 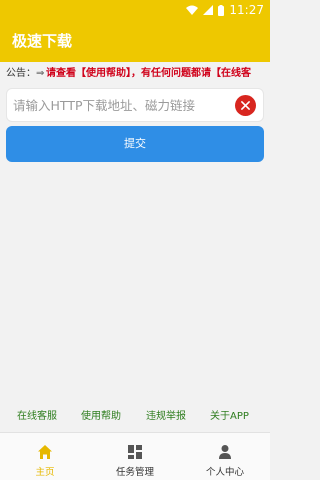 What do you see at coordinates (148, 73) in the screenshot?
I see `notice-text: 请查看【使用帮助】，有任何问题都请【在线客` at bounding box center [148, 73].